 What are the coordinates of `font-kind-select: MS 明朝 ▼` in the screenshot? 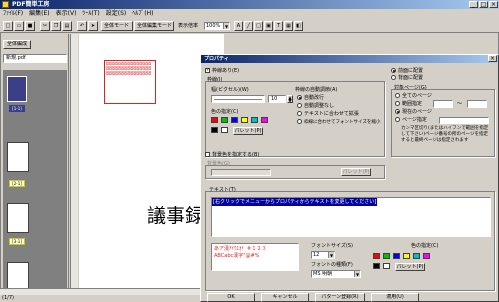 It's located at (336, 274).